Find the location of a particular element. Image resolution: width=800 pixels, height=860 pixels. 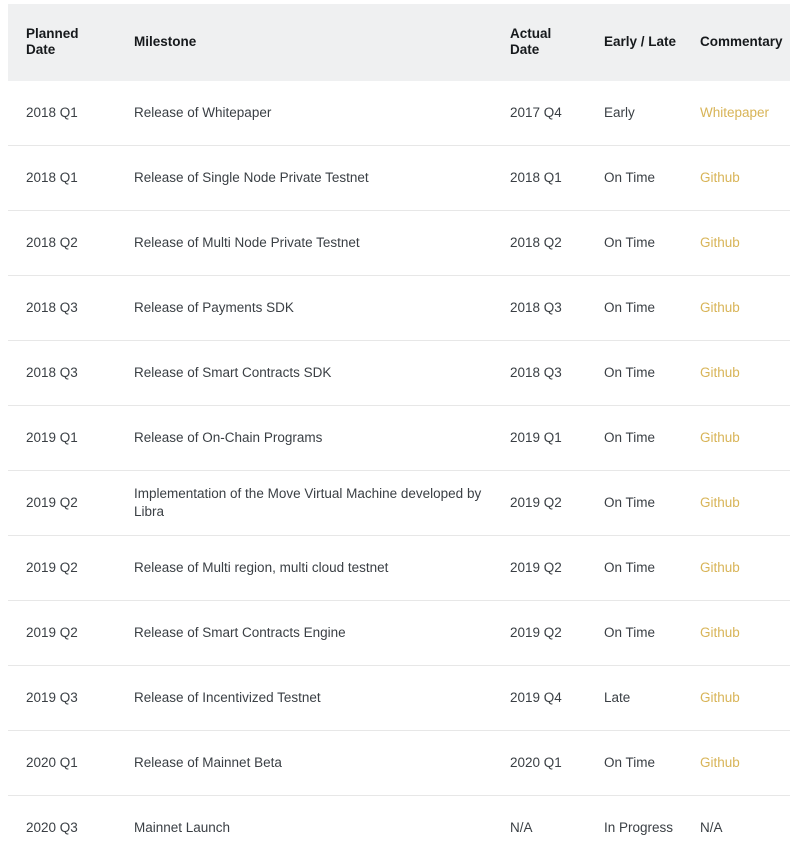

column-header-actual-date-line1: Actual is located at coordinates (530, 33).